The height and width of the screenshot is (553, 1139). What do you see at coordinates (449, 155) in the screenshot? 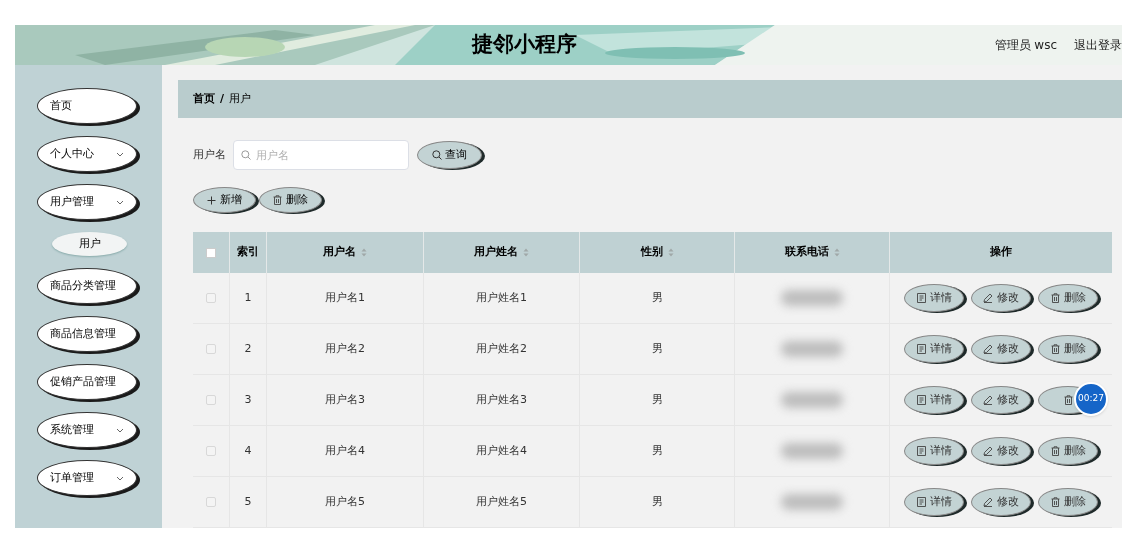
I see `search-button: 查询` at bounding box center [449, 155].